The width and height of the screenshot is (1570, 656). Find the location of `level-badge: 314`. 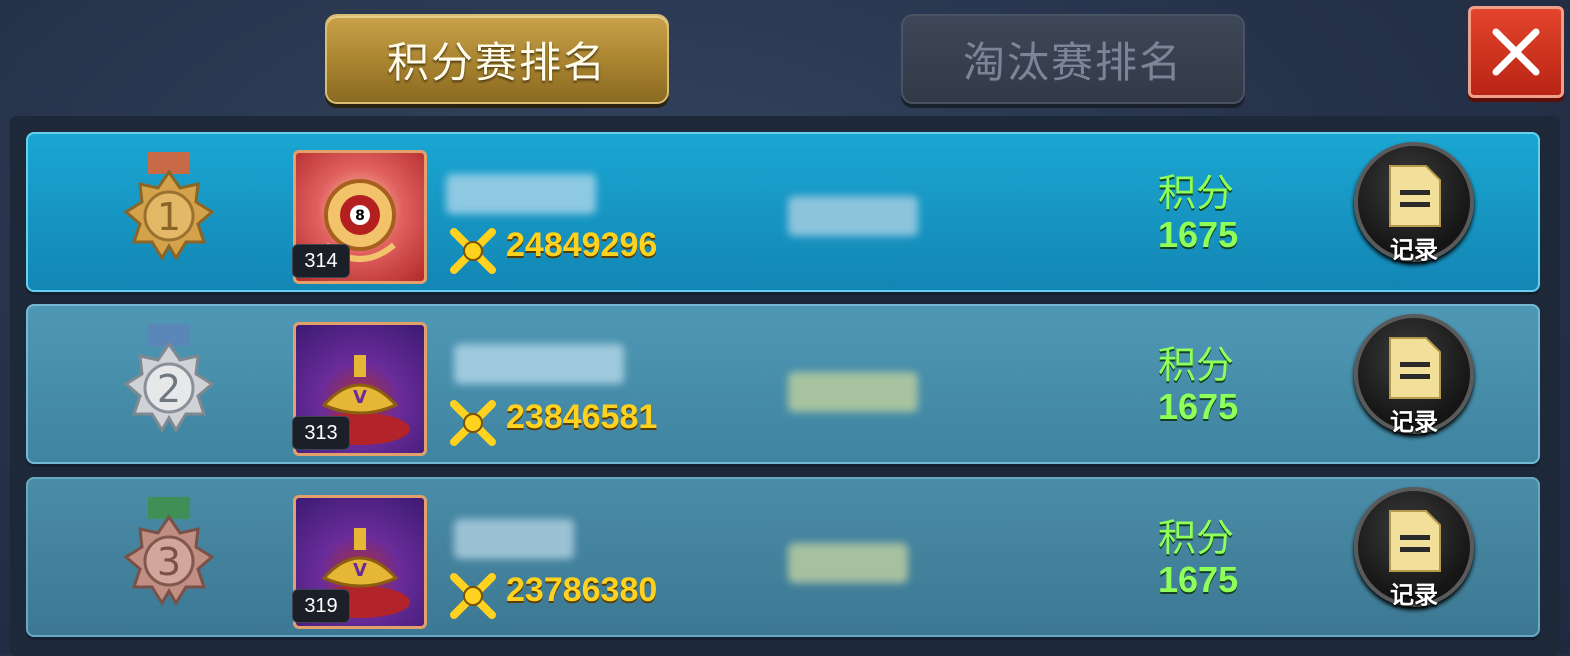

level-badge: 314 is located at coordinates (321, 261).